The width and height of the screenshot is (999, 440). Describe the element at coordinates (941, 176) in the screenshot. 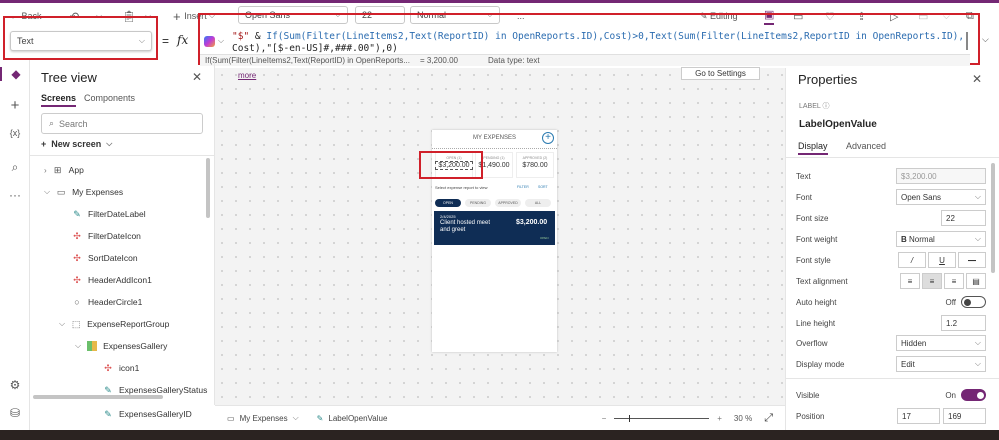

I see `text-value-input: $3,200.00` at that location.